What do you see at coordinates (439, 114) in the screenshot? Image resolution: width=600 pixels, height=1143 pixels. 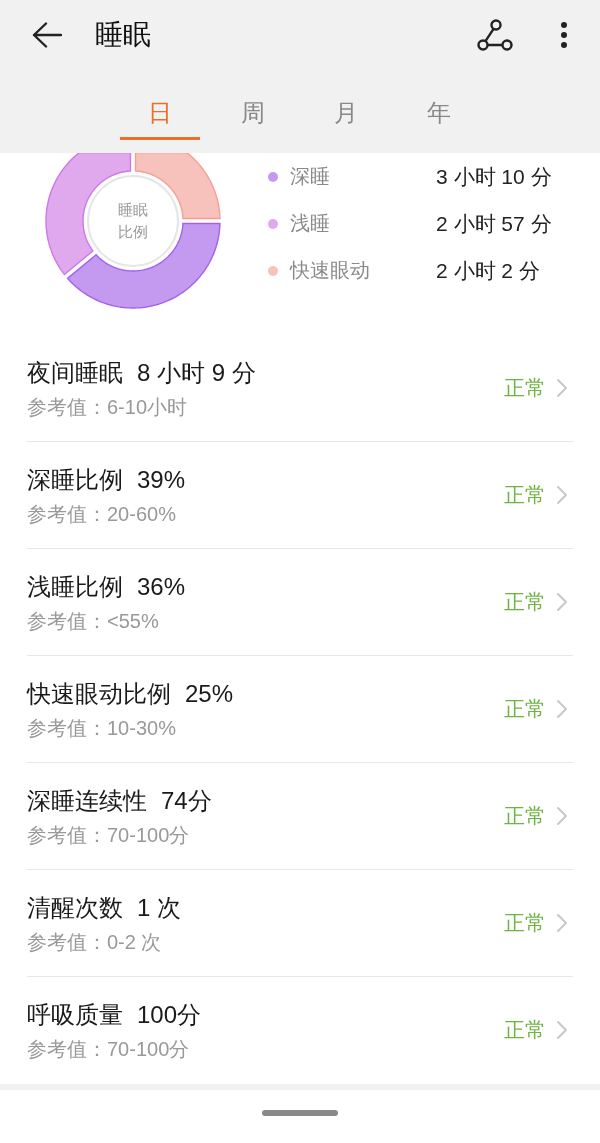 I see `period-tab: 年` at bounding box center [439, 114].